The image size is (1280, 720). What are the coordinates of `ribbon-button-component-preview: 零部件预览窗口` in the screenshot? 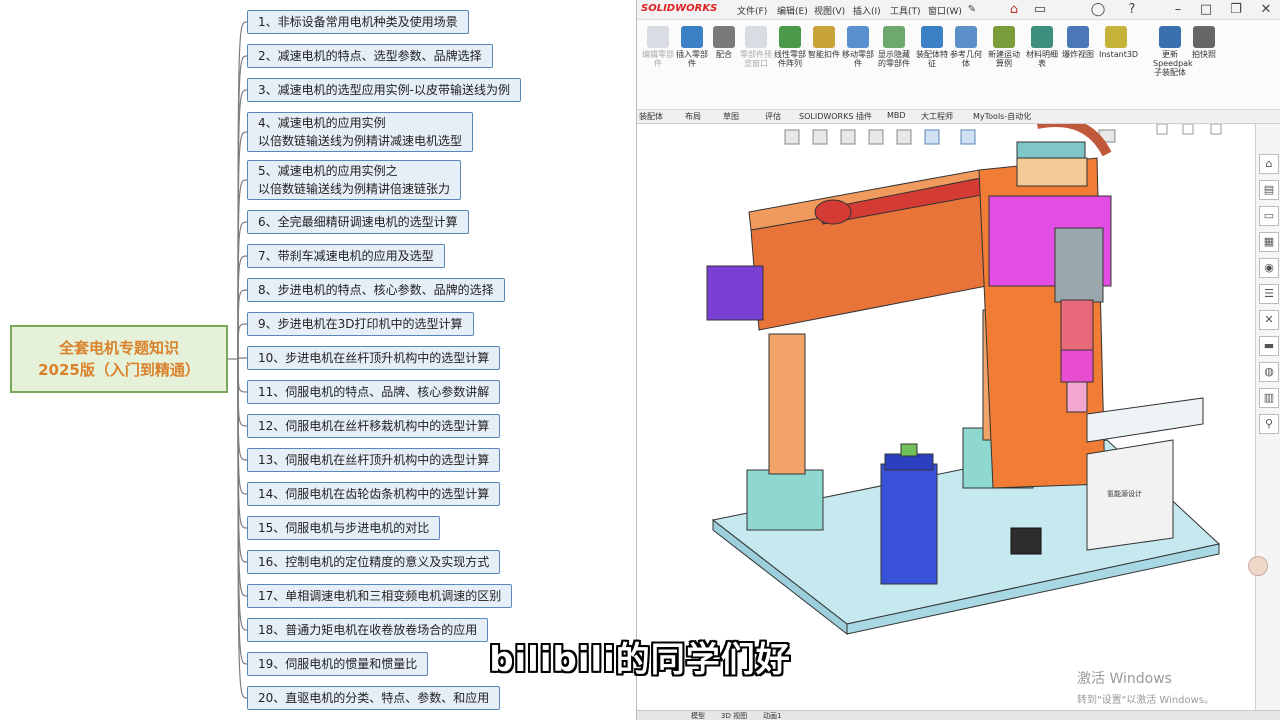 It's located at (756, 47).